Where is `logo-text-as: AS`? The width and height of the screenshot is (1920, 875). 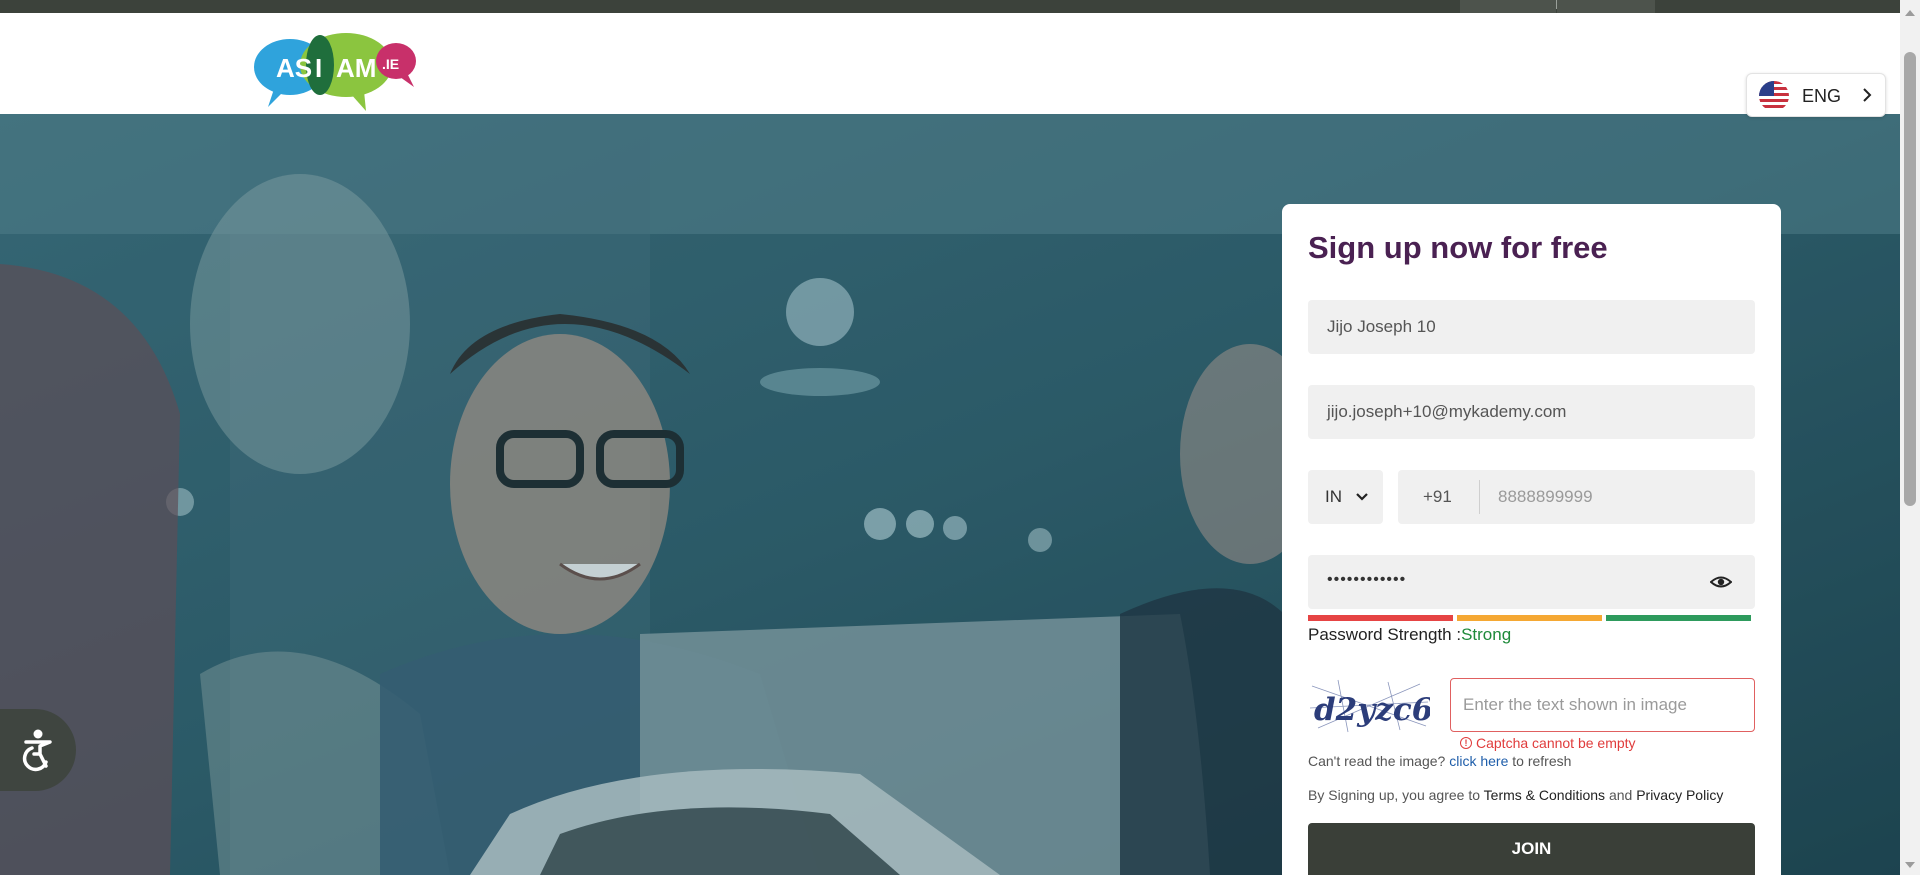
logo-text-as: AS is located at coordinates (294, 68).